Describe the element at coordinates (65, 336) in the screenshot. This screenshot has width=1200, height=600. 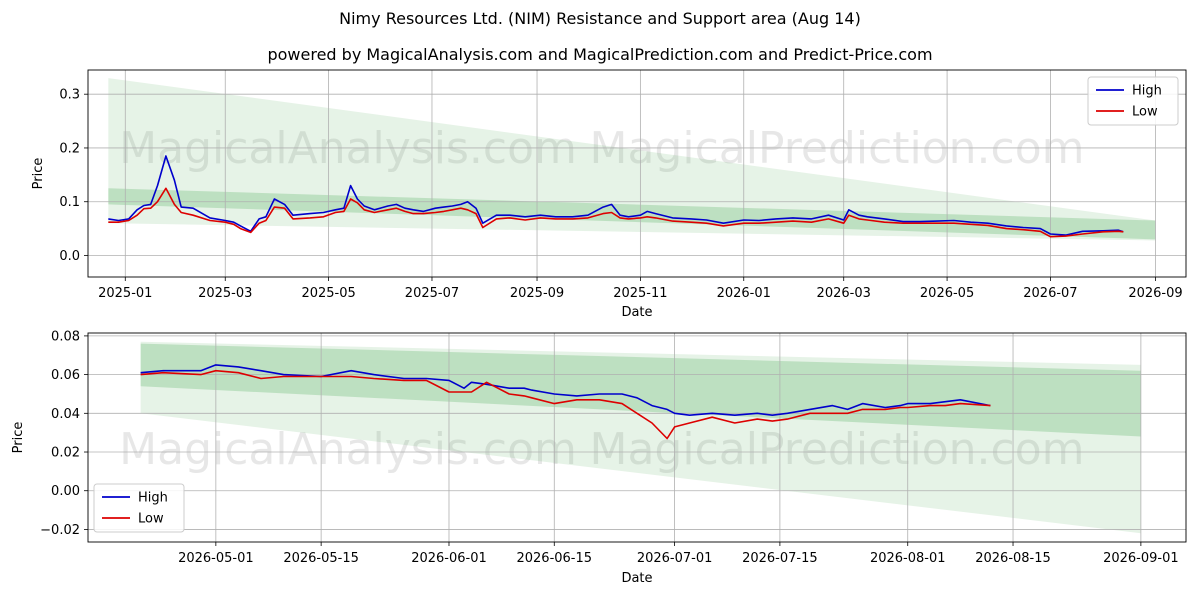
I see `y-tick-label: 0.08` at that location.